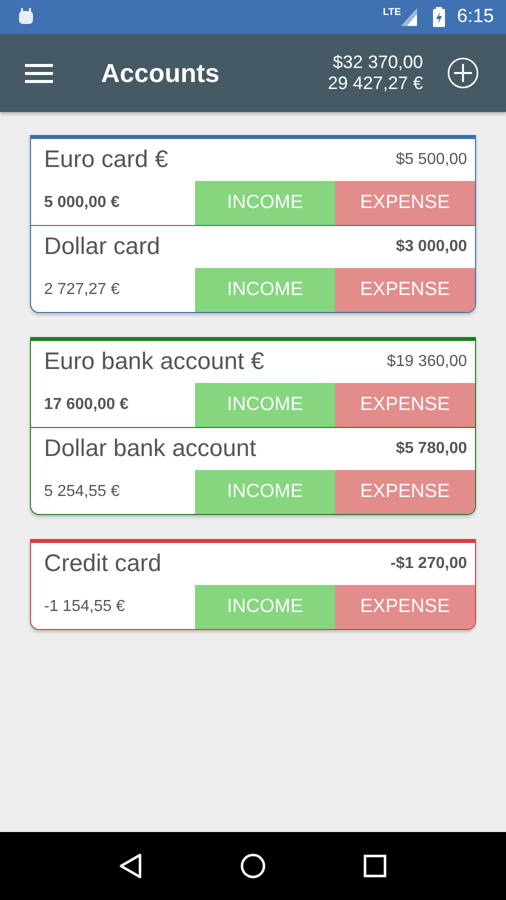 The height and width of the screenshot is (900, 506). Describe the element at coordinates (86, 405) in the screenshot. I see `account-amount: 17 600,00 €` at that location.